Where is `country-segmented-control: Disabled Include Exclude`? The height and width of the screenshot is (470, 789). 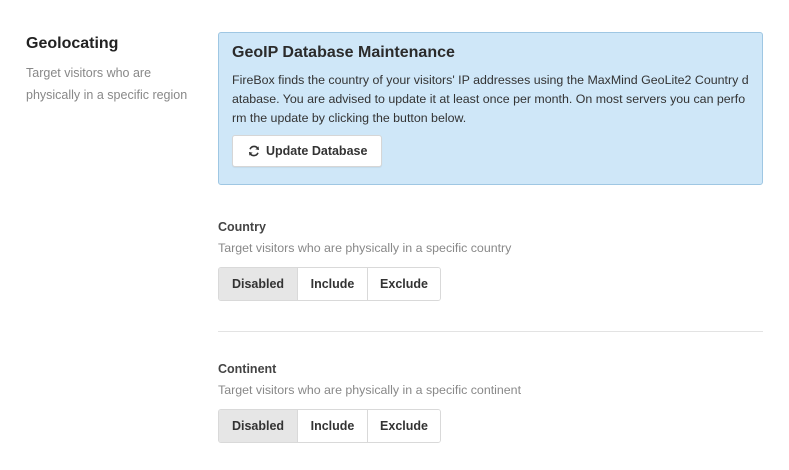
country-segmented-control: Disabled Include Exclude is located at coordinates (329, 284).